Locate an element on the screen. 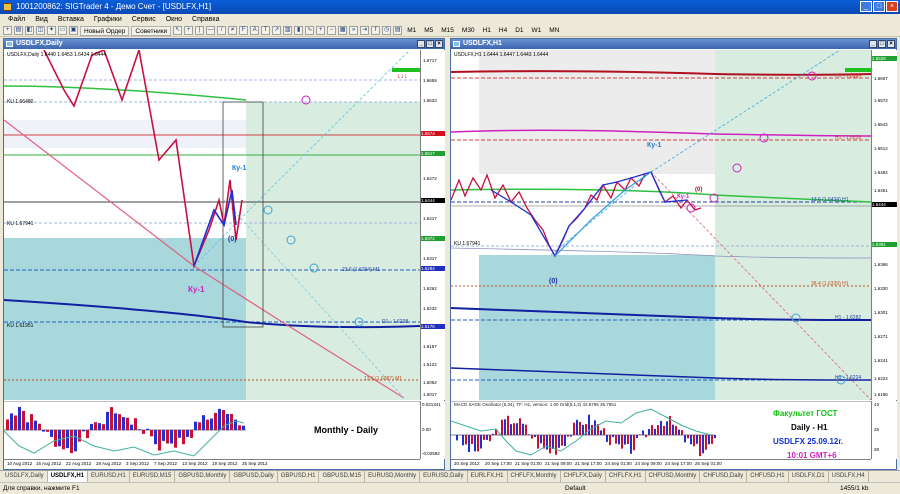 Image resolution: width=900 pixels, height=494 pixels. tab-chfusd-monthly: CHFUSD,Monthly is located at coordinates (673, 476).